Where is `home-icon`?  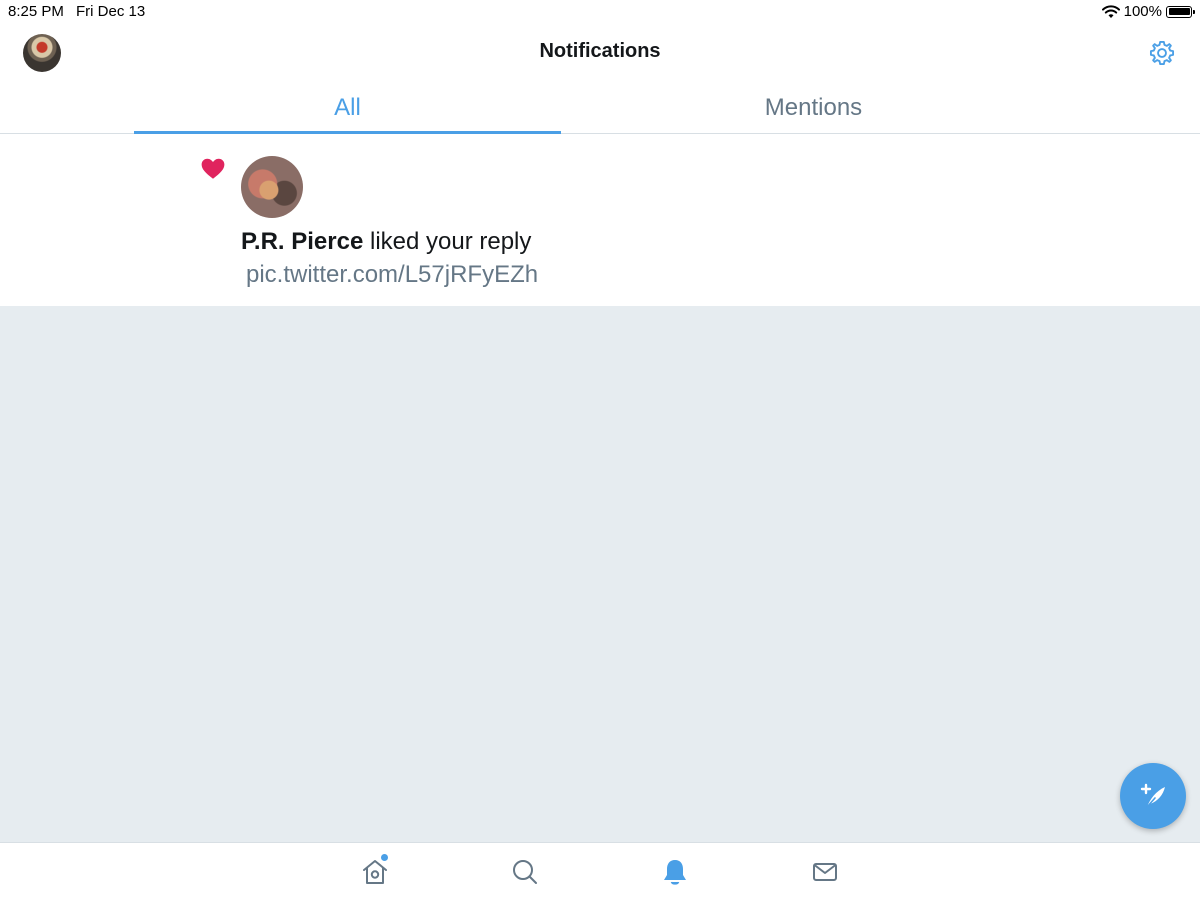 home-icon is located at coordinates (375, 872).